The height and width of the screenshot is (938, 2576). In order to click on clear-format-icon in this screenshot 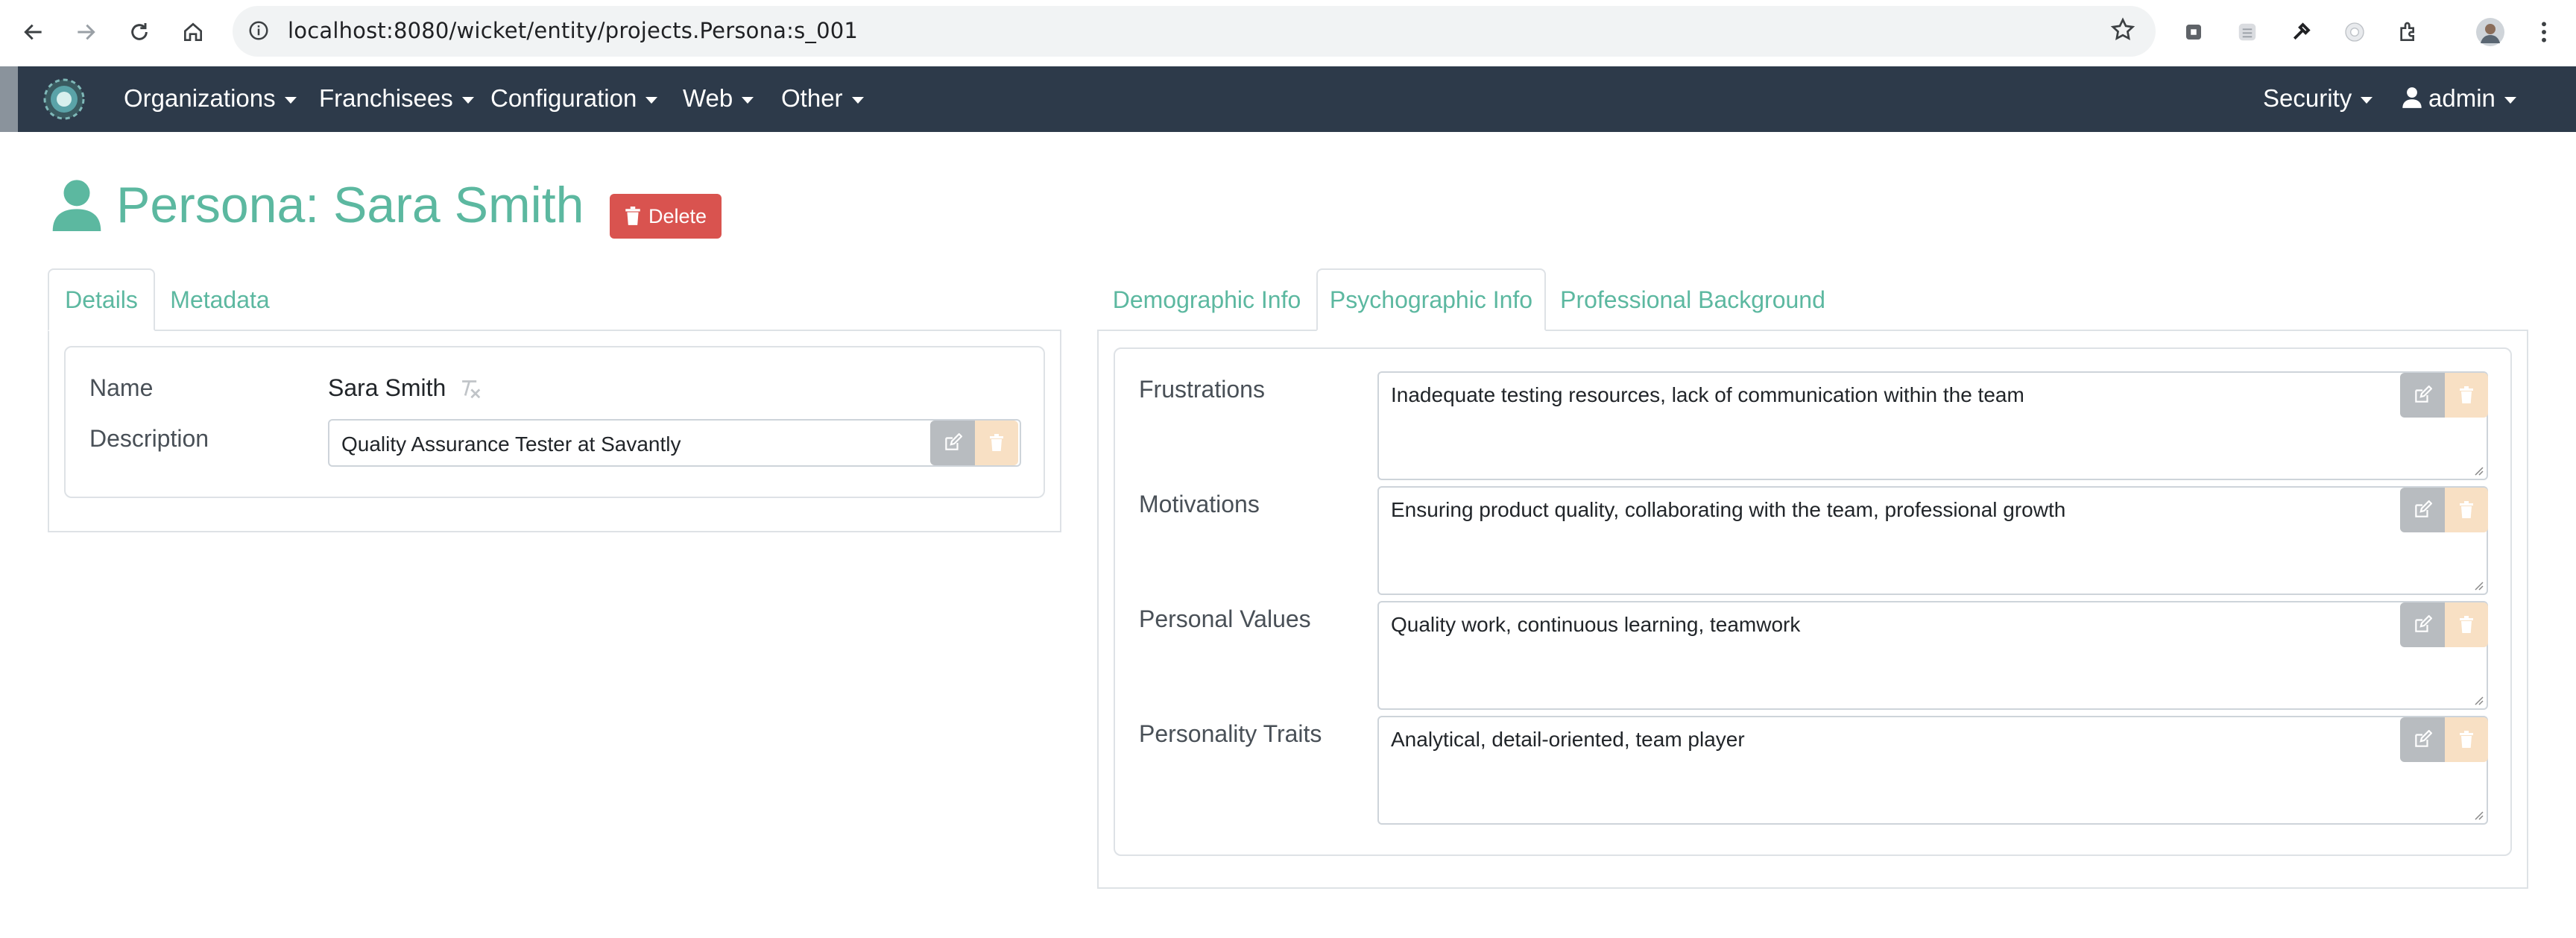, I will do `click(471, 390)`.